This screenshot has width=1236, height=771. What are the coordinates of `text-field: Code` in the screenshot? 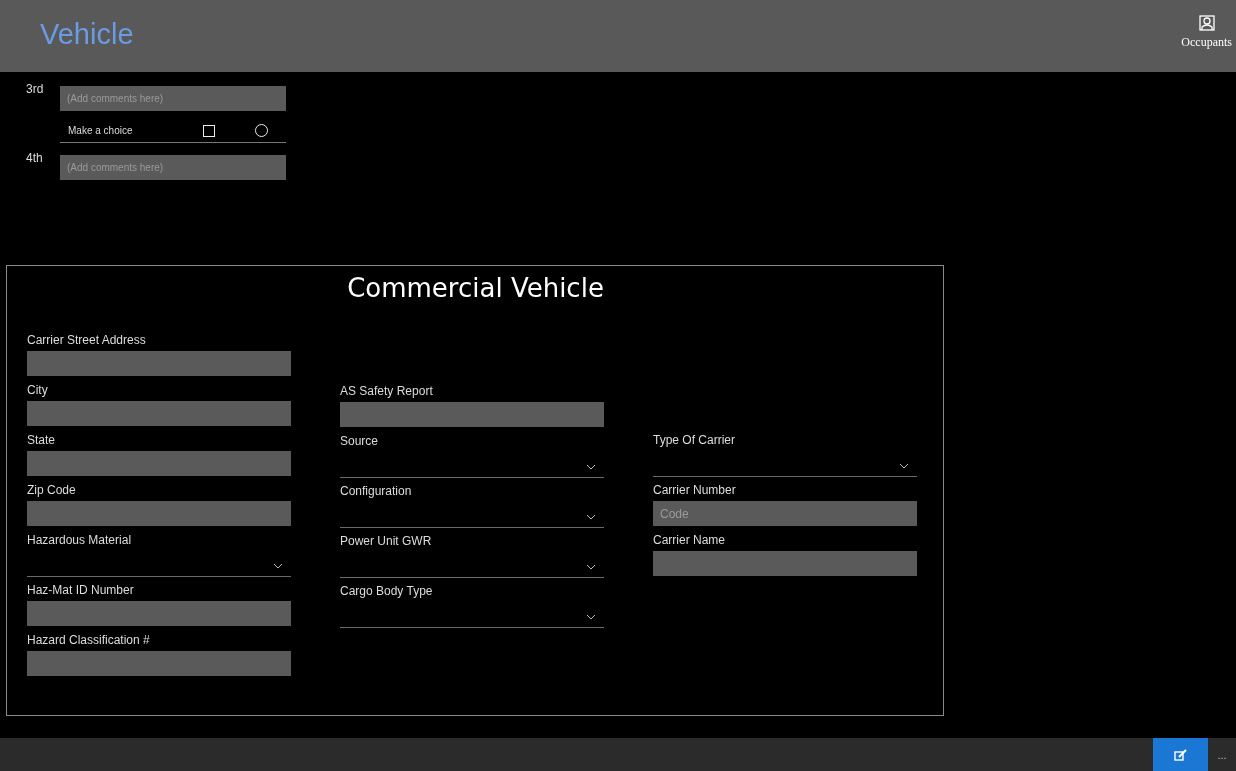 It's located at (785, 513).